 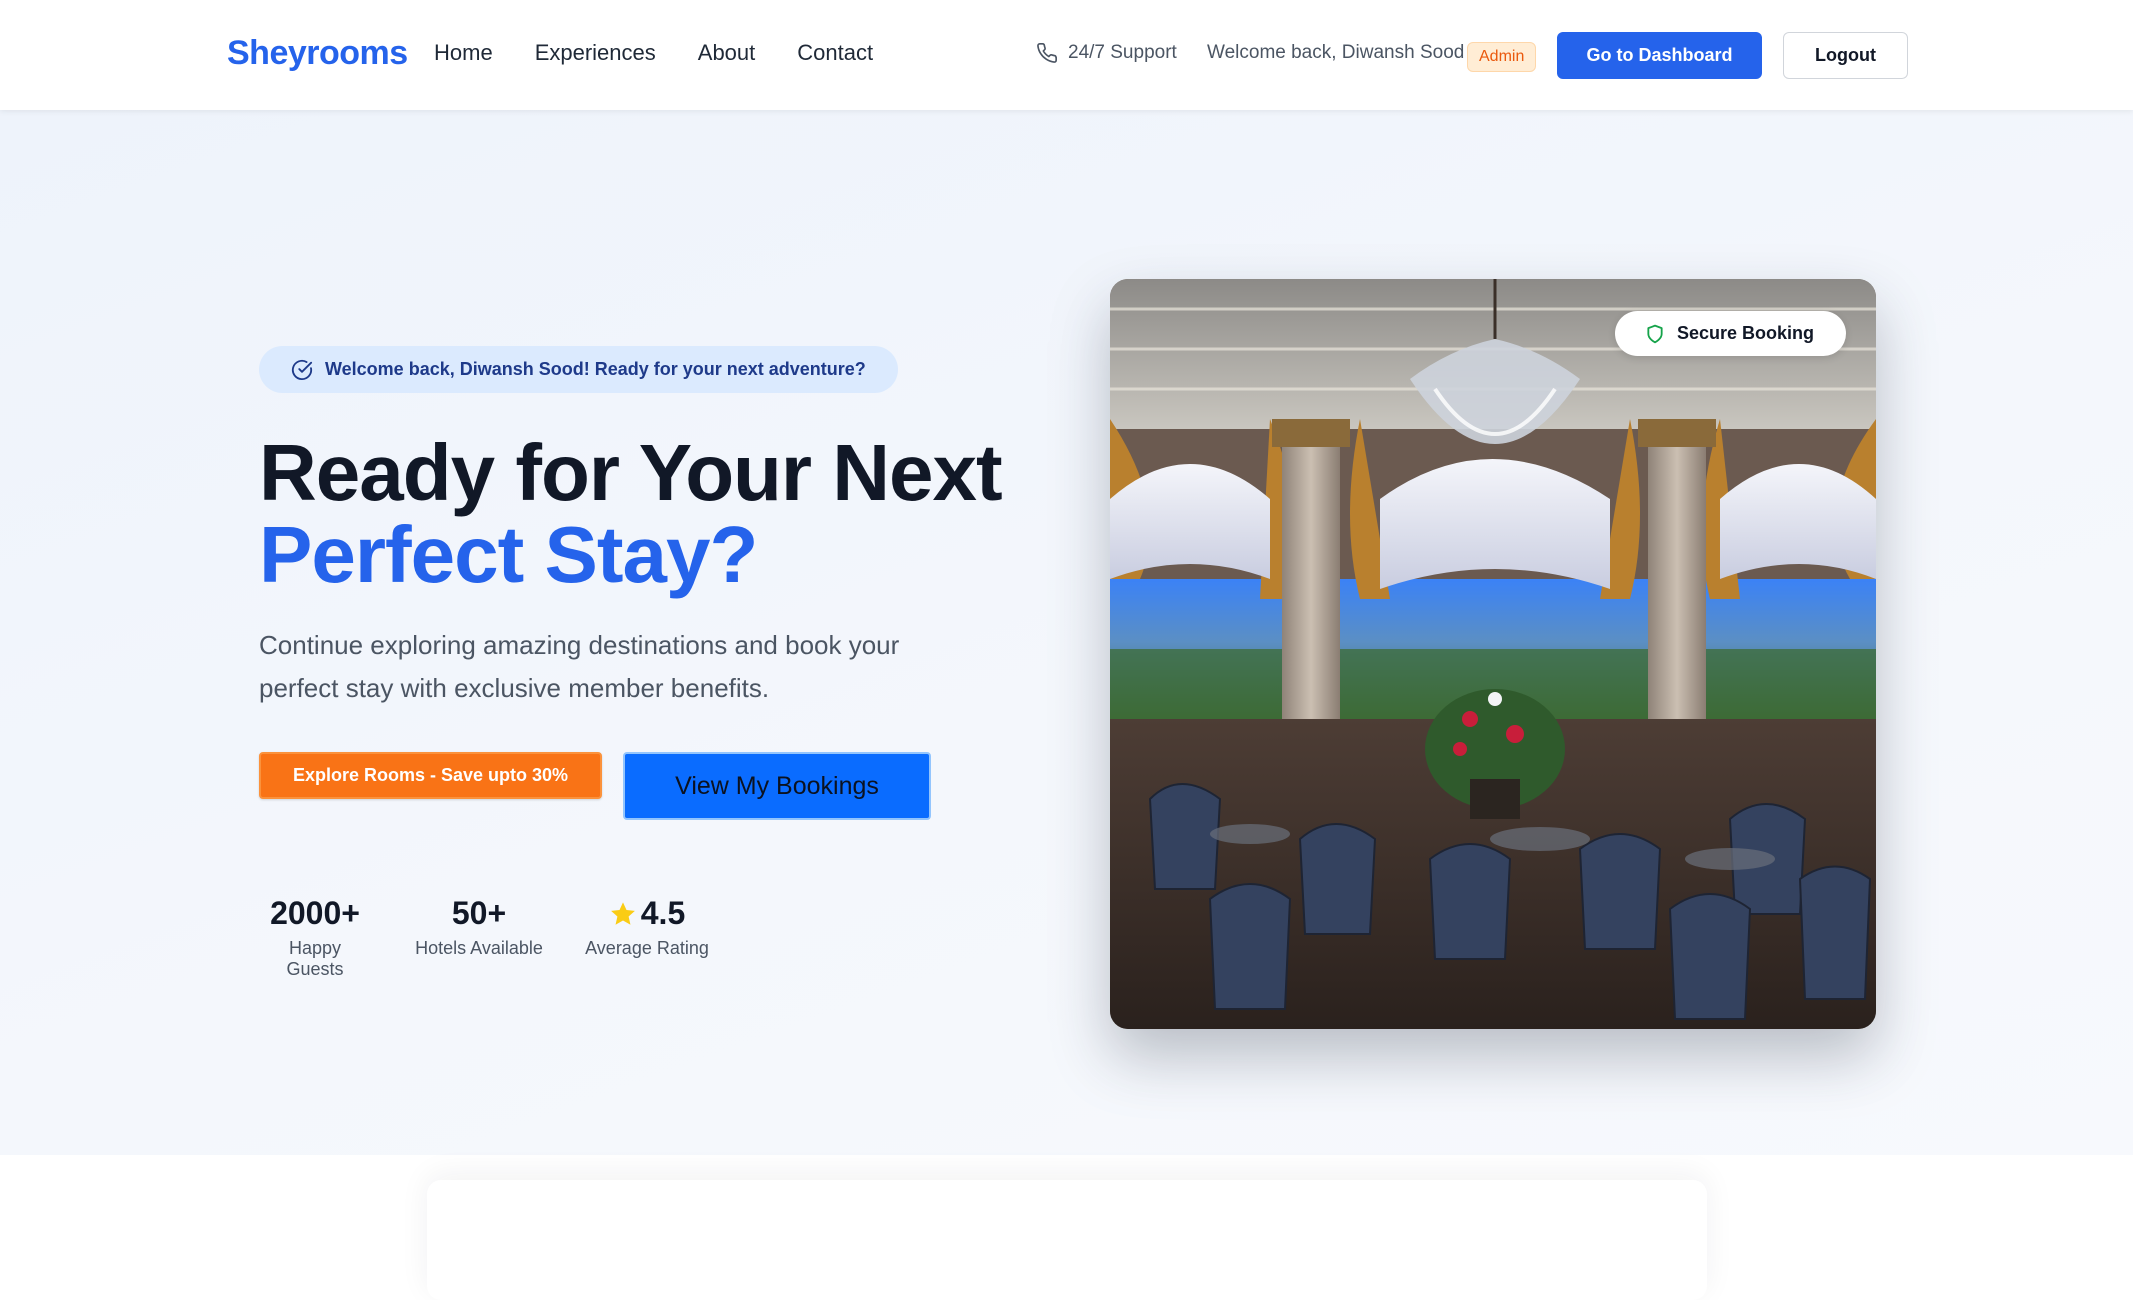 I want to click on support-link: 24/7 Support, so click(x=1106, y=53).